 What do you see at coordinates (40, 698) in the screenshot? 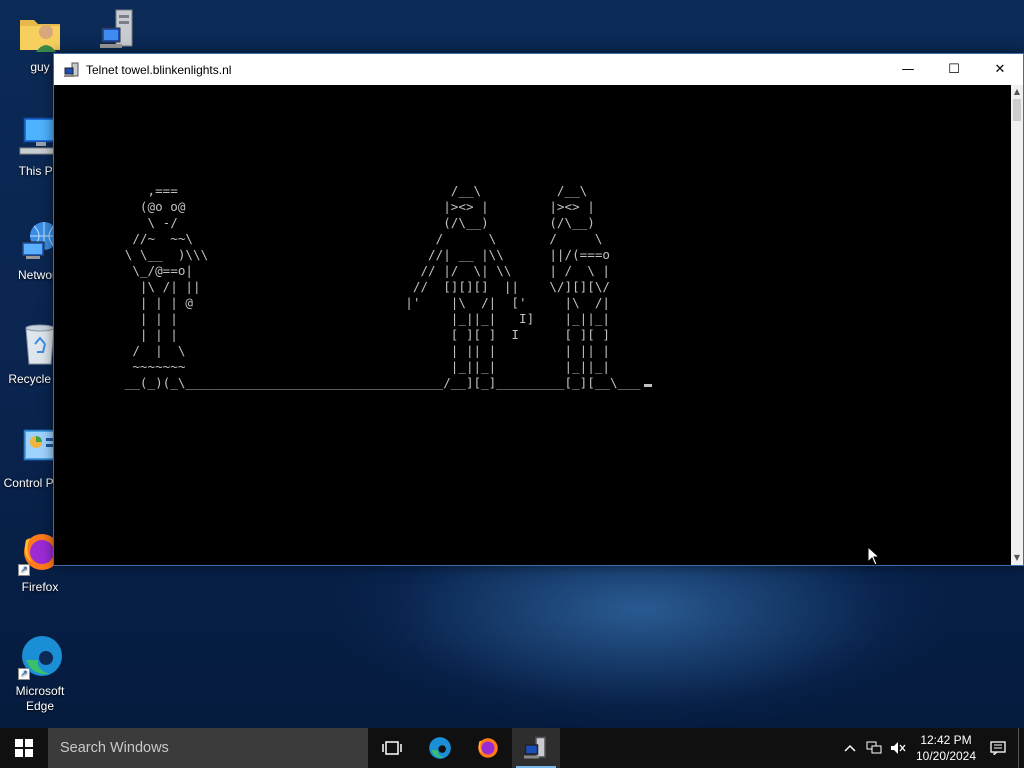
I see `desktop-icon-label: Microsoft Edge` at bounding box center [40, 698].